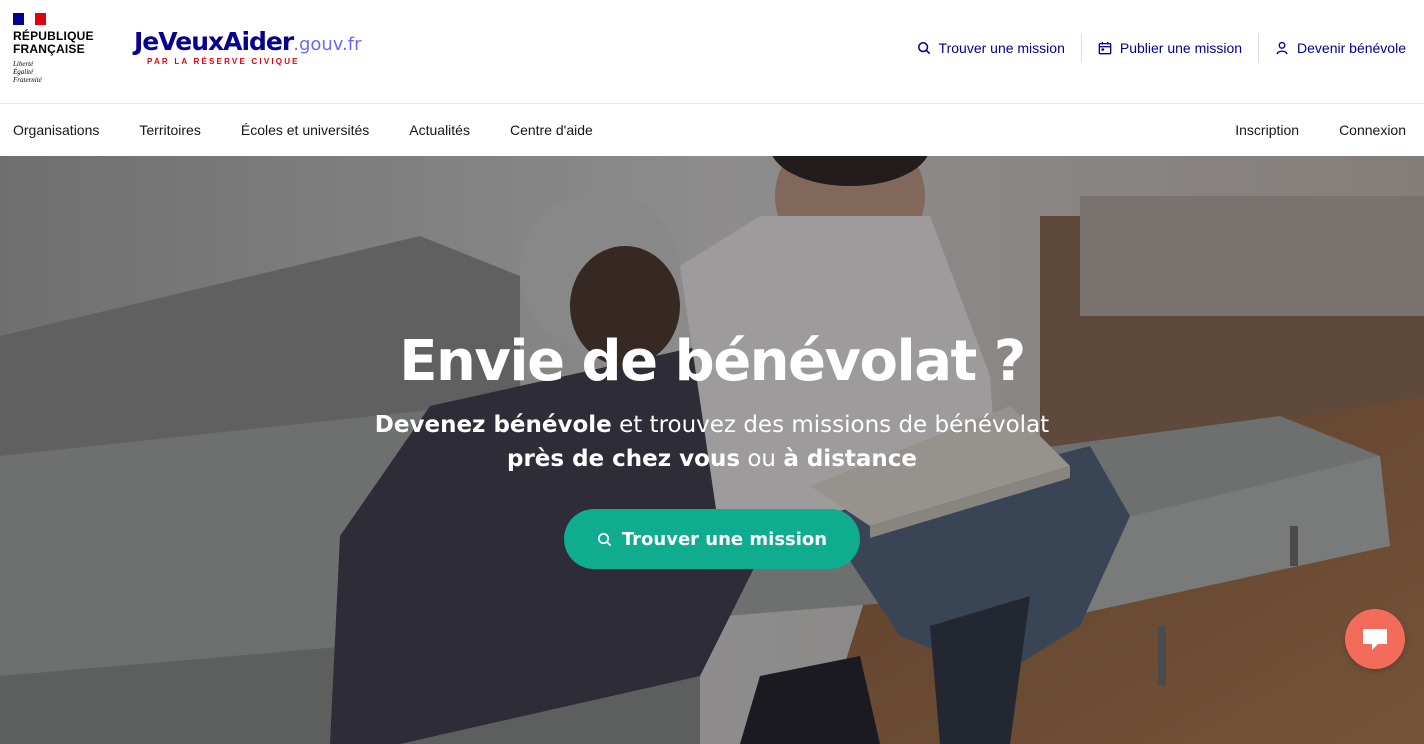 This screenshot has width=1424, height=744. Describe the element at coordinates (1282, 48) in the screenshot. I see `user-icon` at that location.